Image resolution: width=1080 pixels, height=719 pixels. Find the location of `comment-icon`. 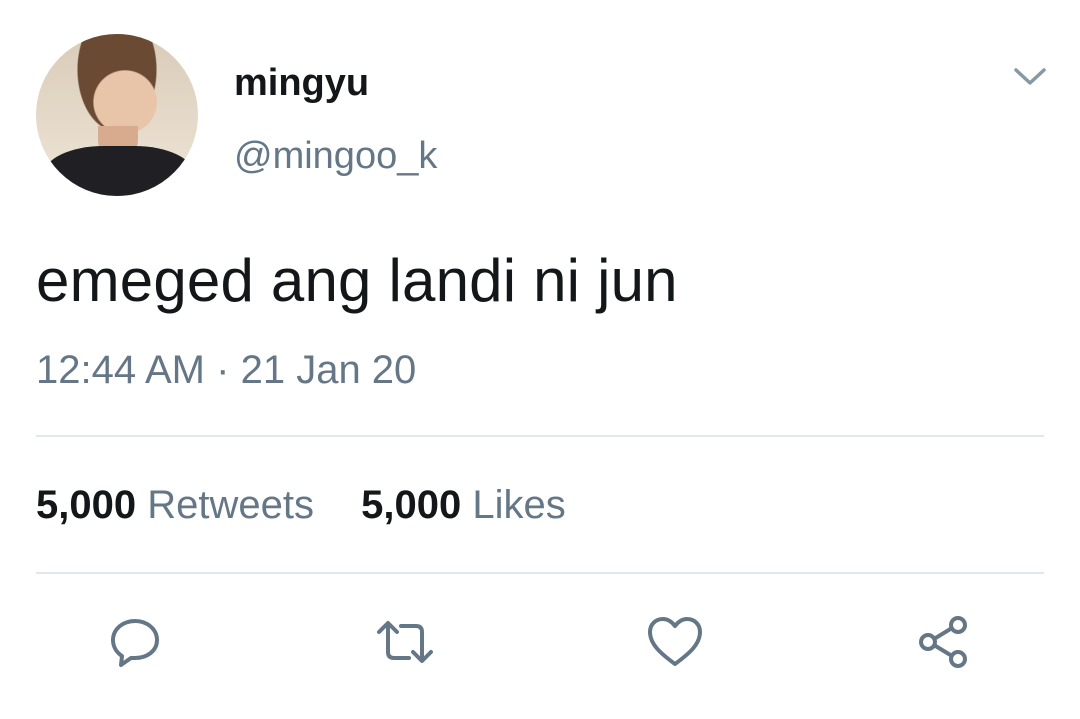

comment-icon is located at coordinates (135, 642).